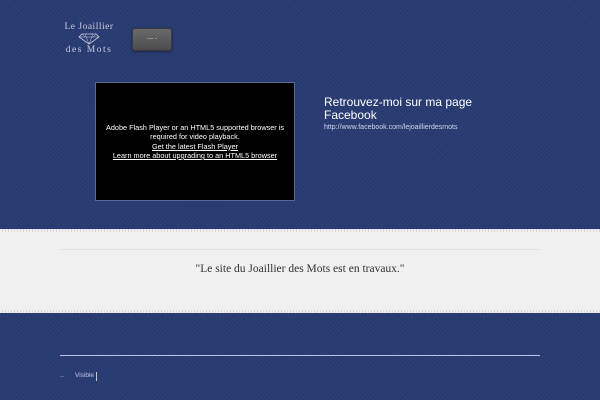 The height and width of the screenshot is (400, 600). What do you see at coordinates (96, 376) in the screenshot?
I see `text-cursor` at bounding box center [96, 376].